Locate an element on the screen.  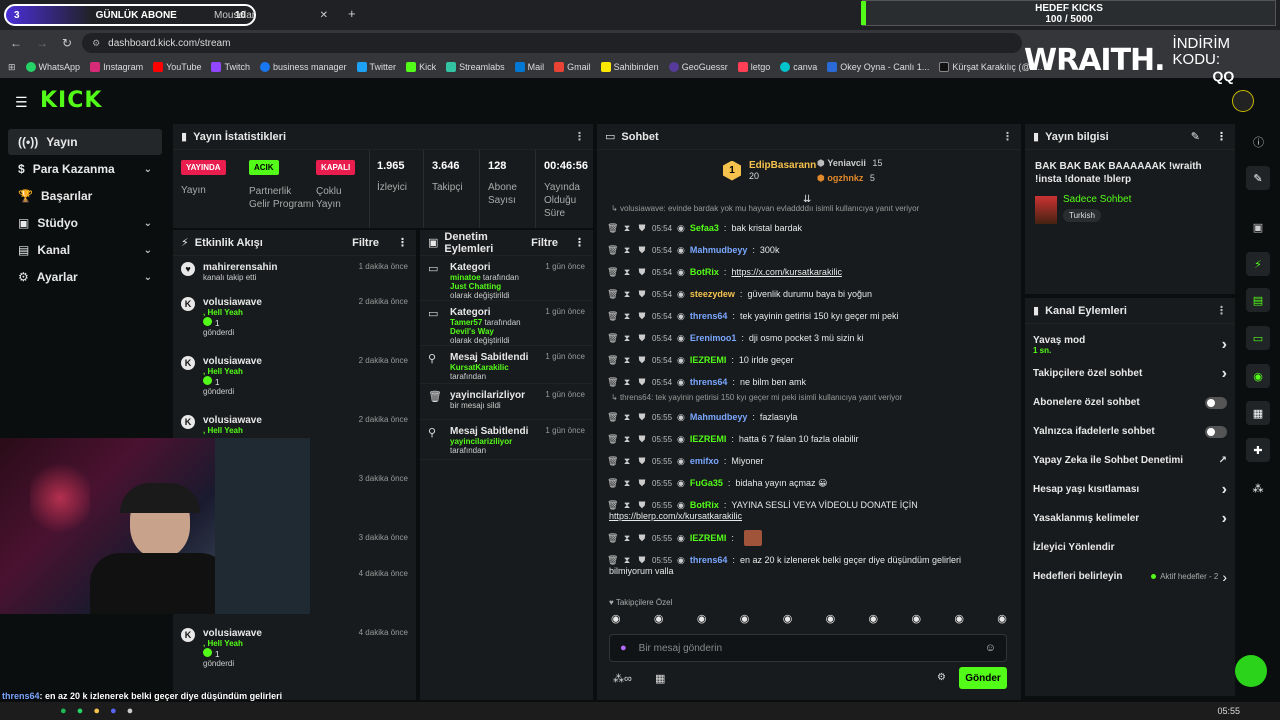
chat-settings-icon: ⚙ is located at coordinates (941, 677).